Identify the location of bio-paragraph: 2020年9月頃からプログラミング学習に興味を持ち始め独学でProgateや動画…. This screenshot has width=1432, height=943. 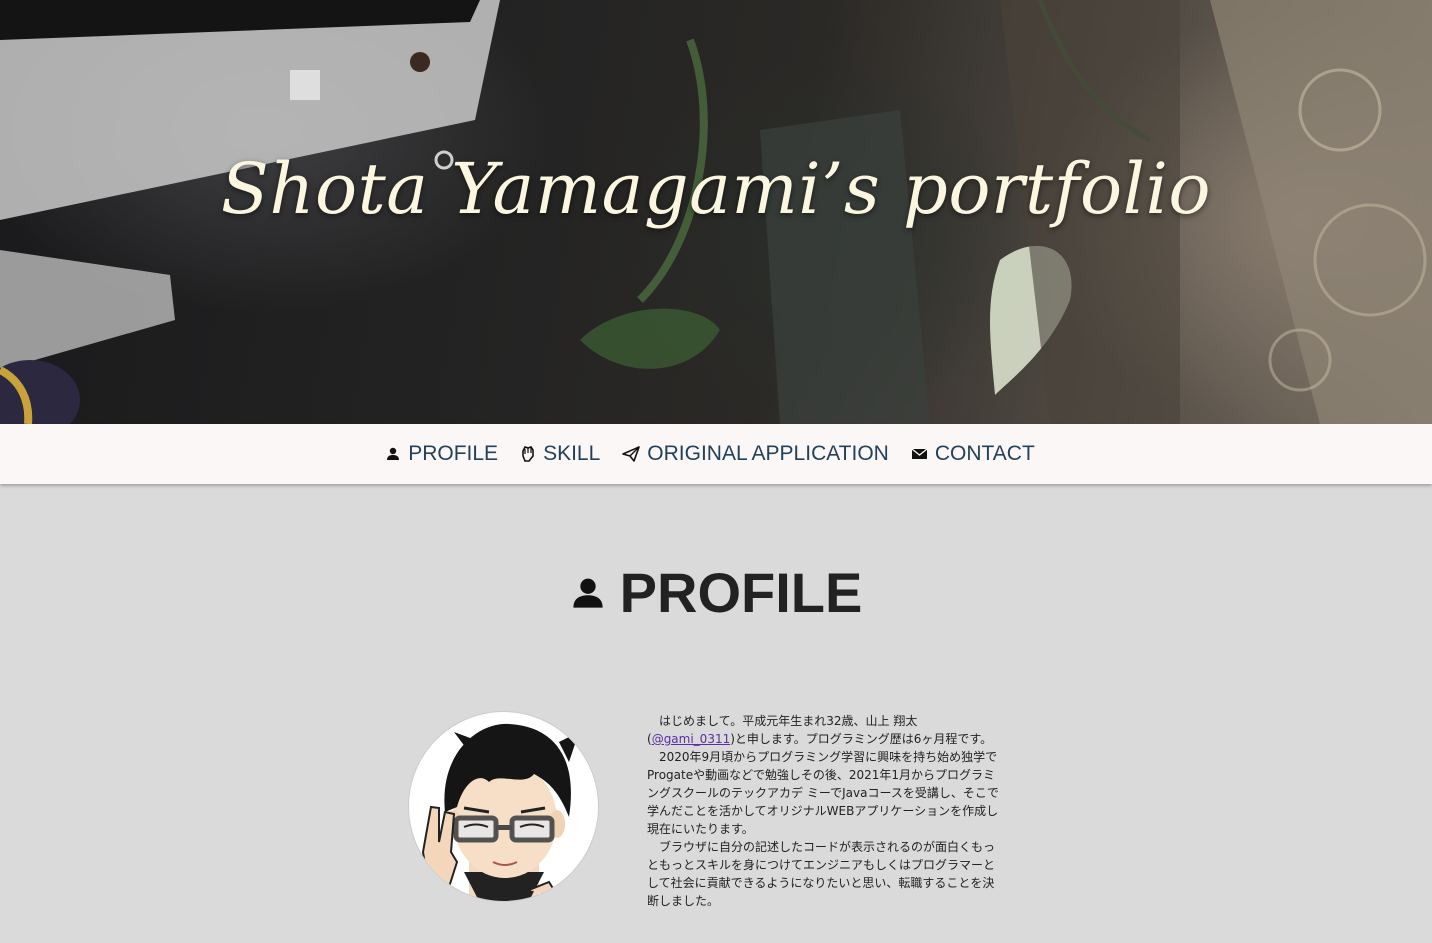
(823, 793).